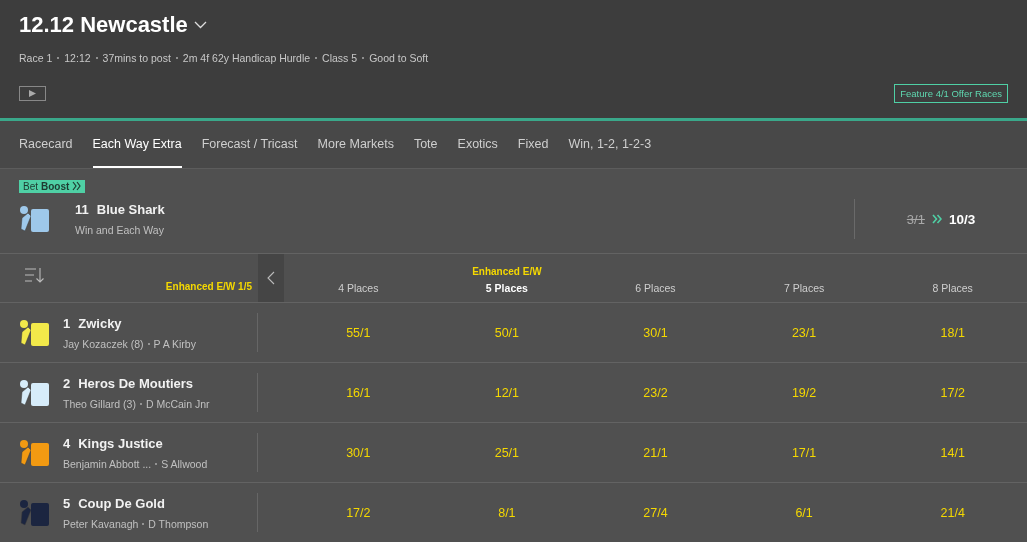 Image resolution: width=1027 pixels, height=542 pixels. Describe the element at coordinates (507, 271) in the screenshot. I see `enhanced-tag: Enhanced E/W` at that location.